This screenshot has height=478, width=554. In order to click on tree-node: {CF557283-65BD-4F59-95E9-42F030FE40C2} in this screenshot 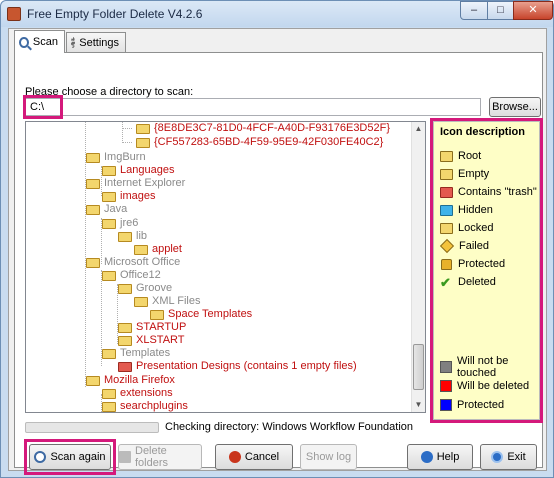, I will do `click(259, 142)`.